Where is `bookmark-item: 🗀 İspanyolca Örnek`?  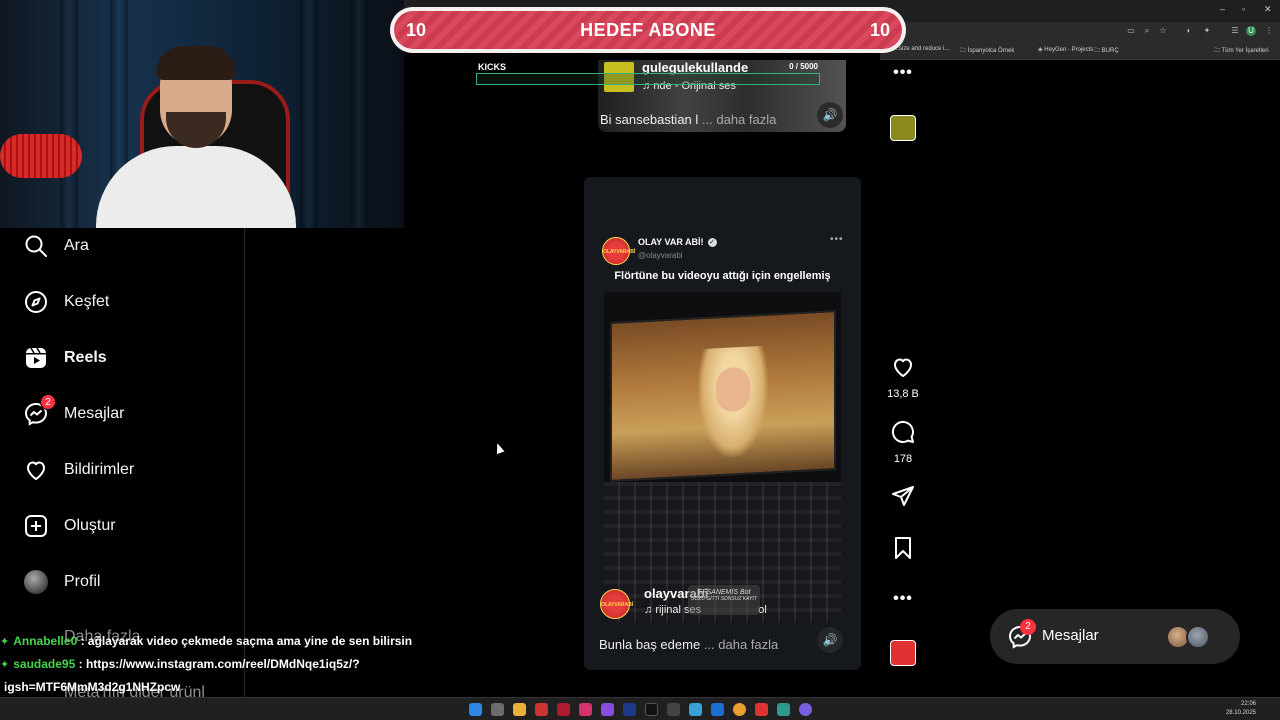
bookmark-item: 🗀 İspanyolca Örnek is located at coordinates (987, 51).